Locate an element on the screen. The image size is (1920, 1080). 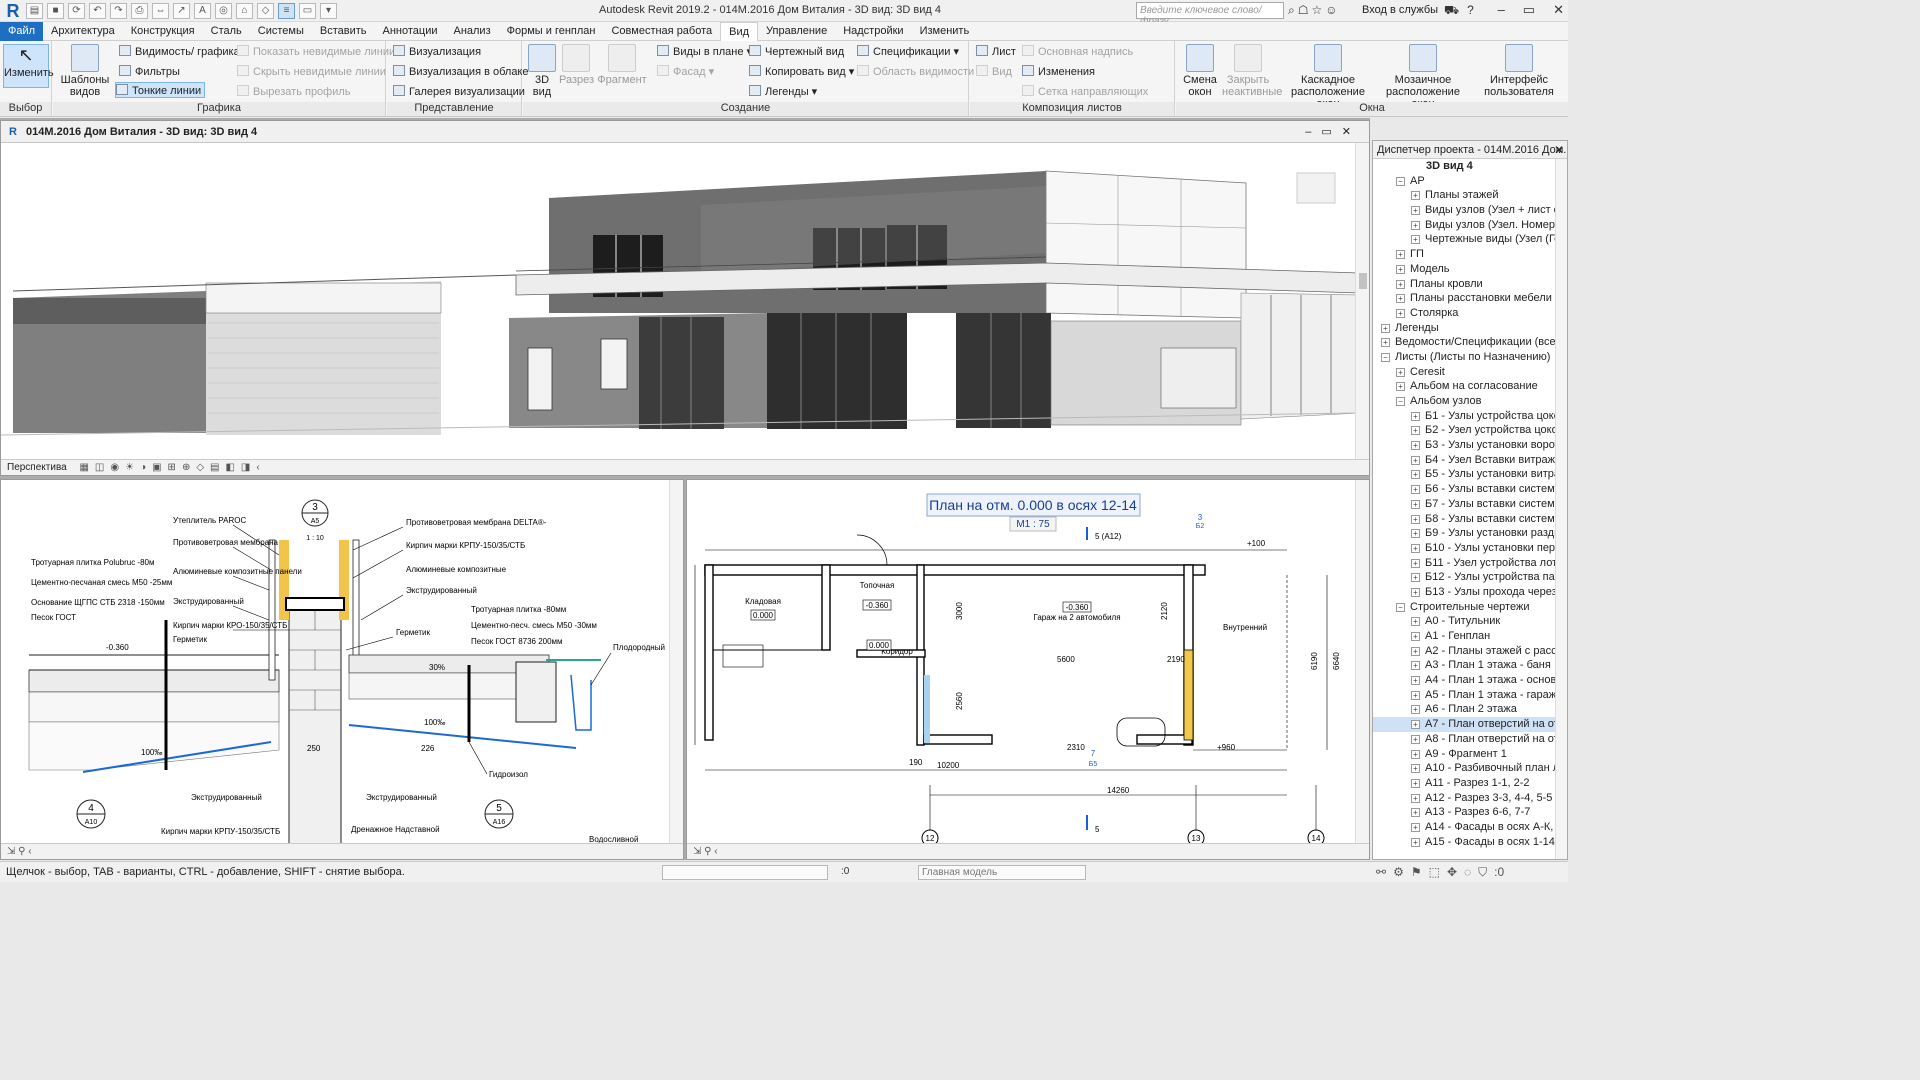
view-templates-button: Шаблоны видов is located at coordinates (85, 71).